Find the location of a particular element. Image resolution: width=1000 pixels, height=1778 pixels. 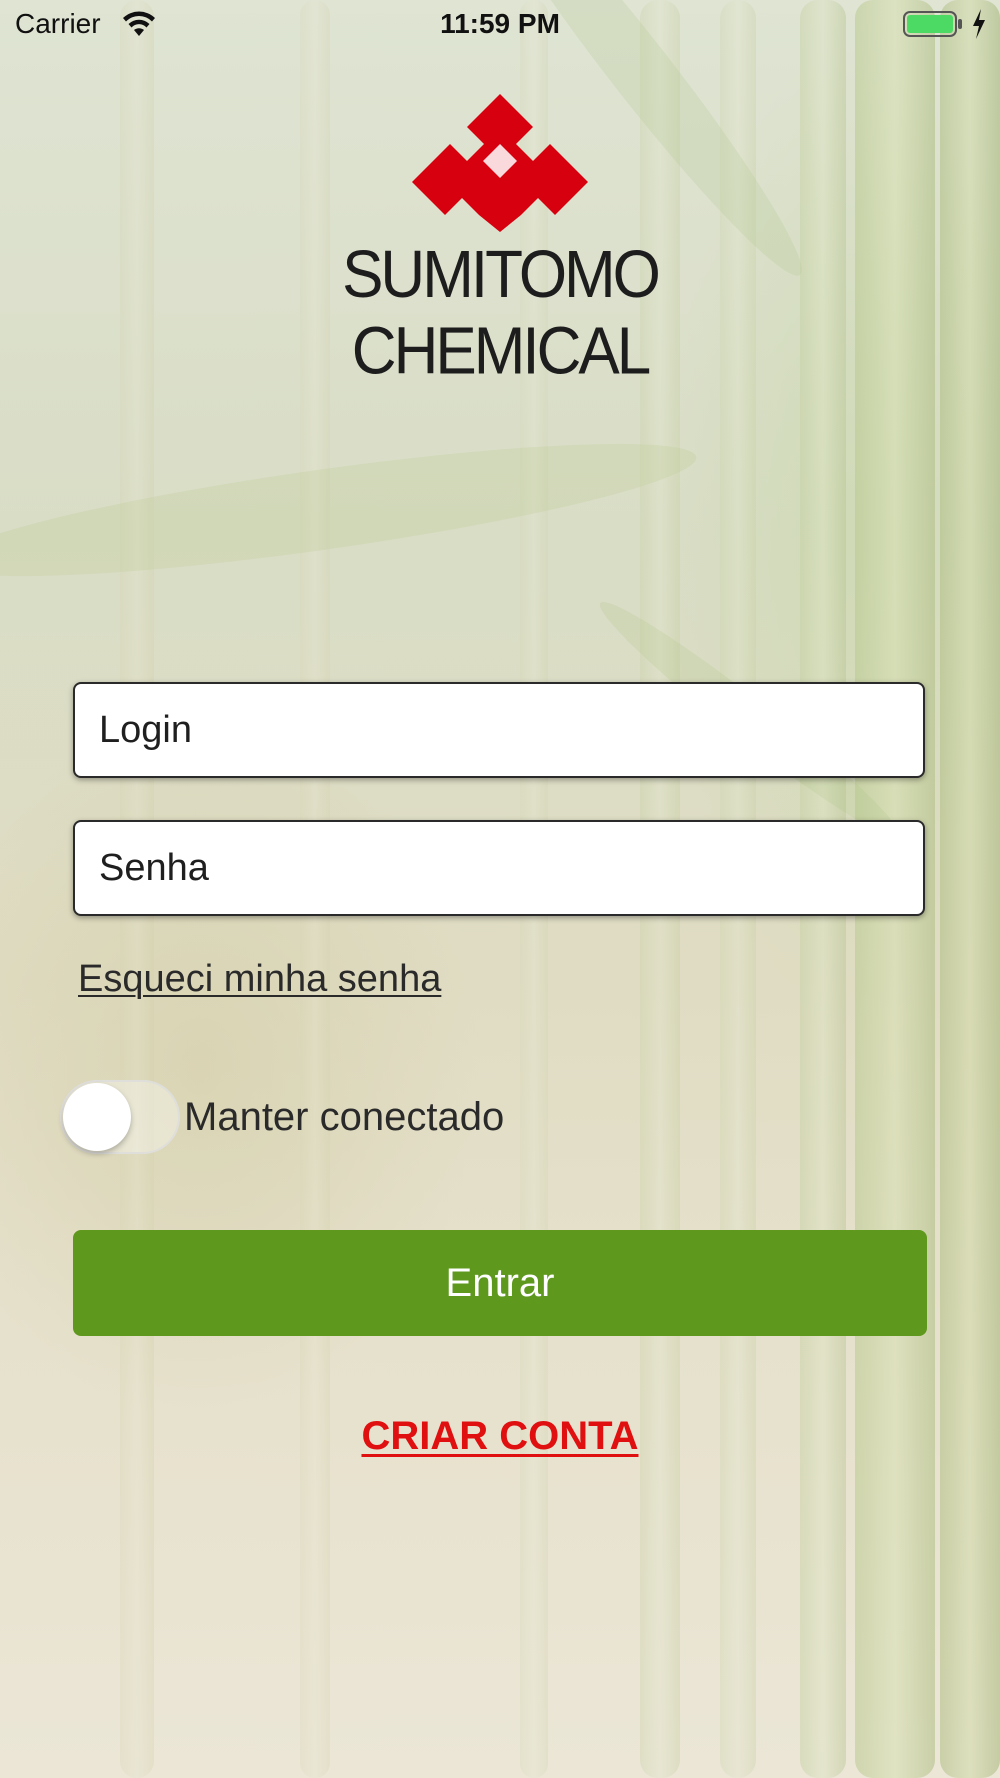

login-input is located at coordinates (499, 730).